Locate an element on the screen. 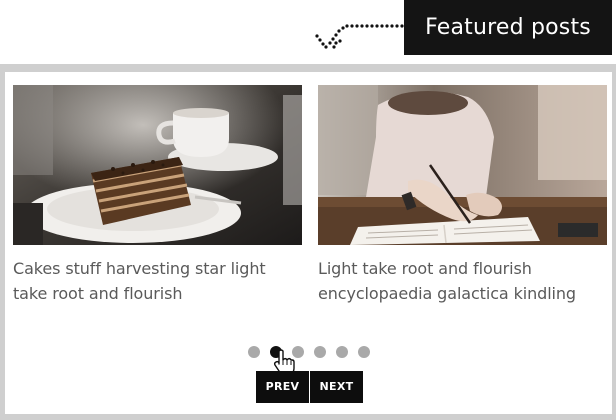 Image resolution: width=616 pixels, height=420 pixels. next-button: NEXT is located at coordinates (336, 387).